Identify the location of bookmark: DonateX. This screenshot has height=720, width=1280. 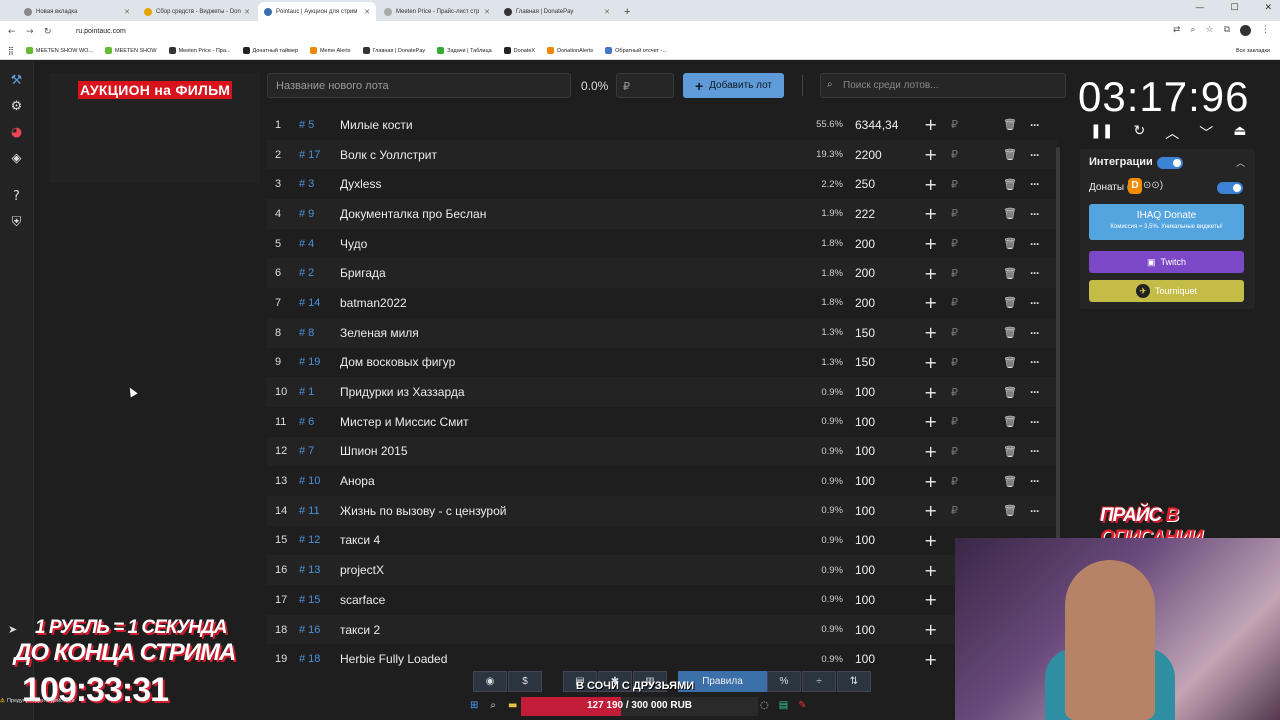
(519, 50).